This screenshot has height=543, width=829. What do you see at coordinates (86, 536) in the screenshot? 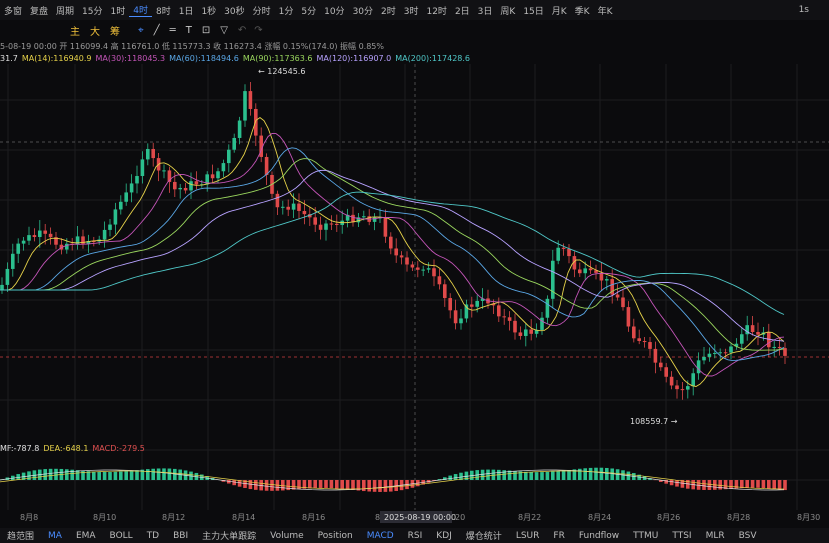
I see `indicator-tab-2: EMA` at bounding box center [86, 536].